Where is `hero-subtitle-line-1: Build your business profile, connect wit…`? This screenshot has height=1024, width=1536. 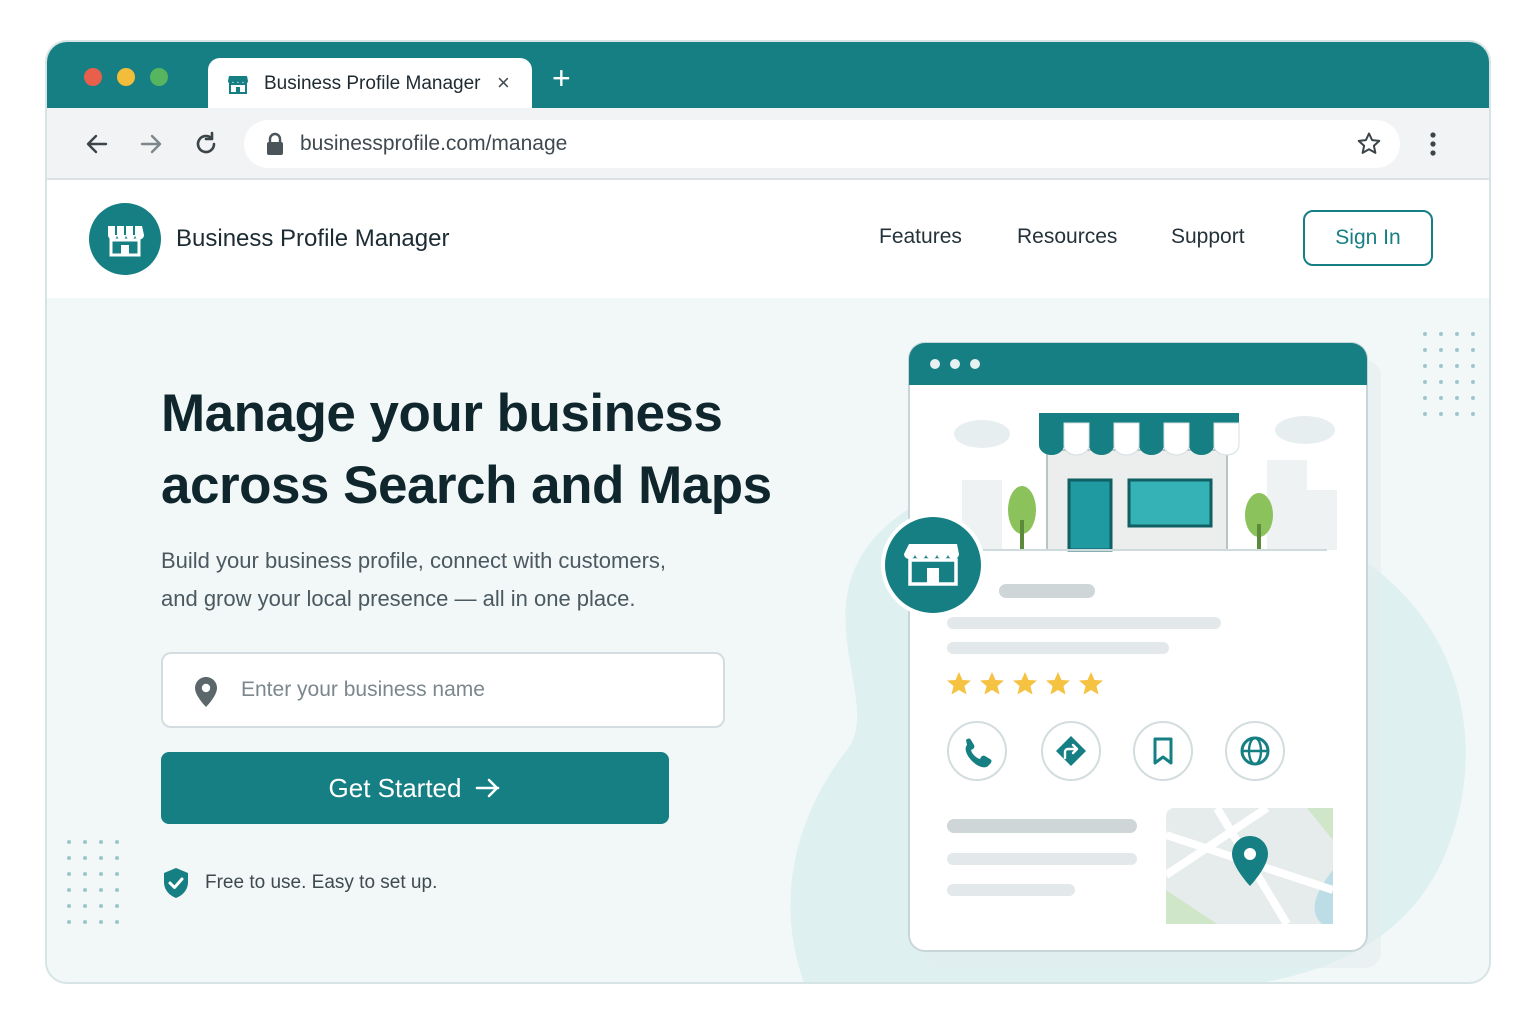 hero-subtitle-line-1: Build your business profile, connect wit… is located at coordinates (414, 560).